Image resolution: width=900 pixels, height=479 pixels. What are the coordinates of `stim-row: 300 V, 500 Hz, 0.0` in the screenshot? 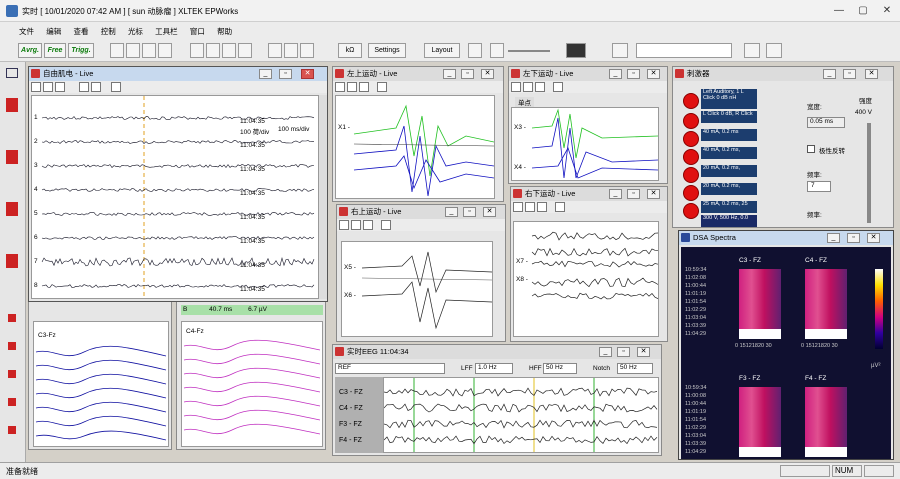 It's located at (729, 221).